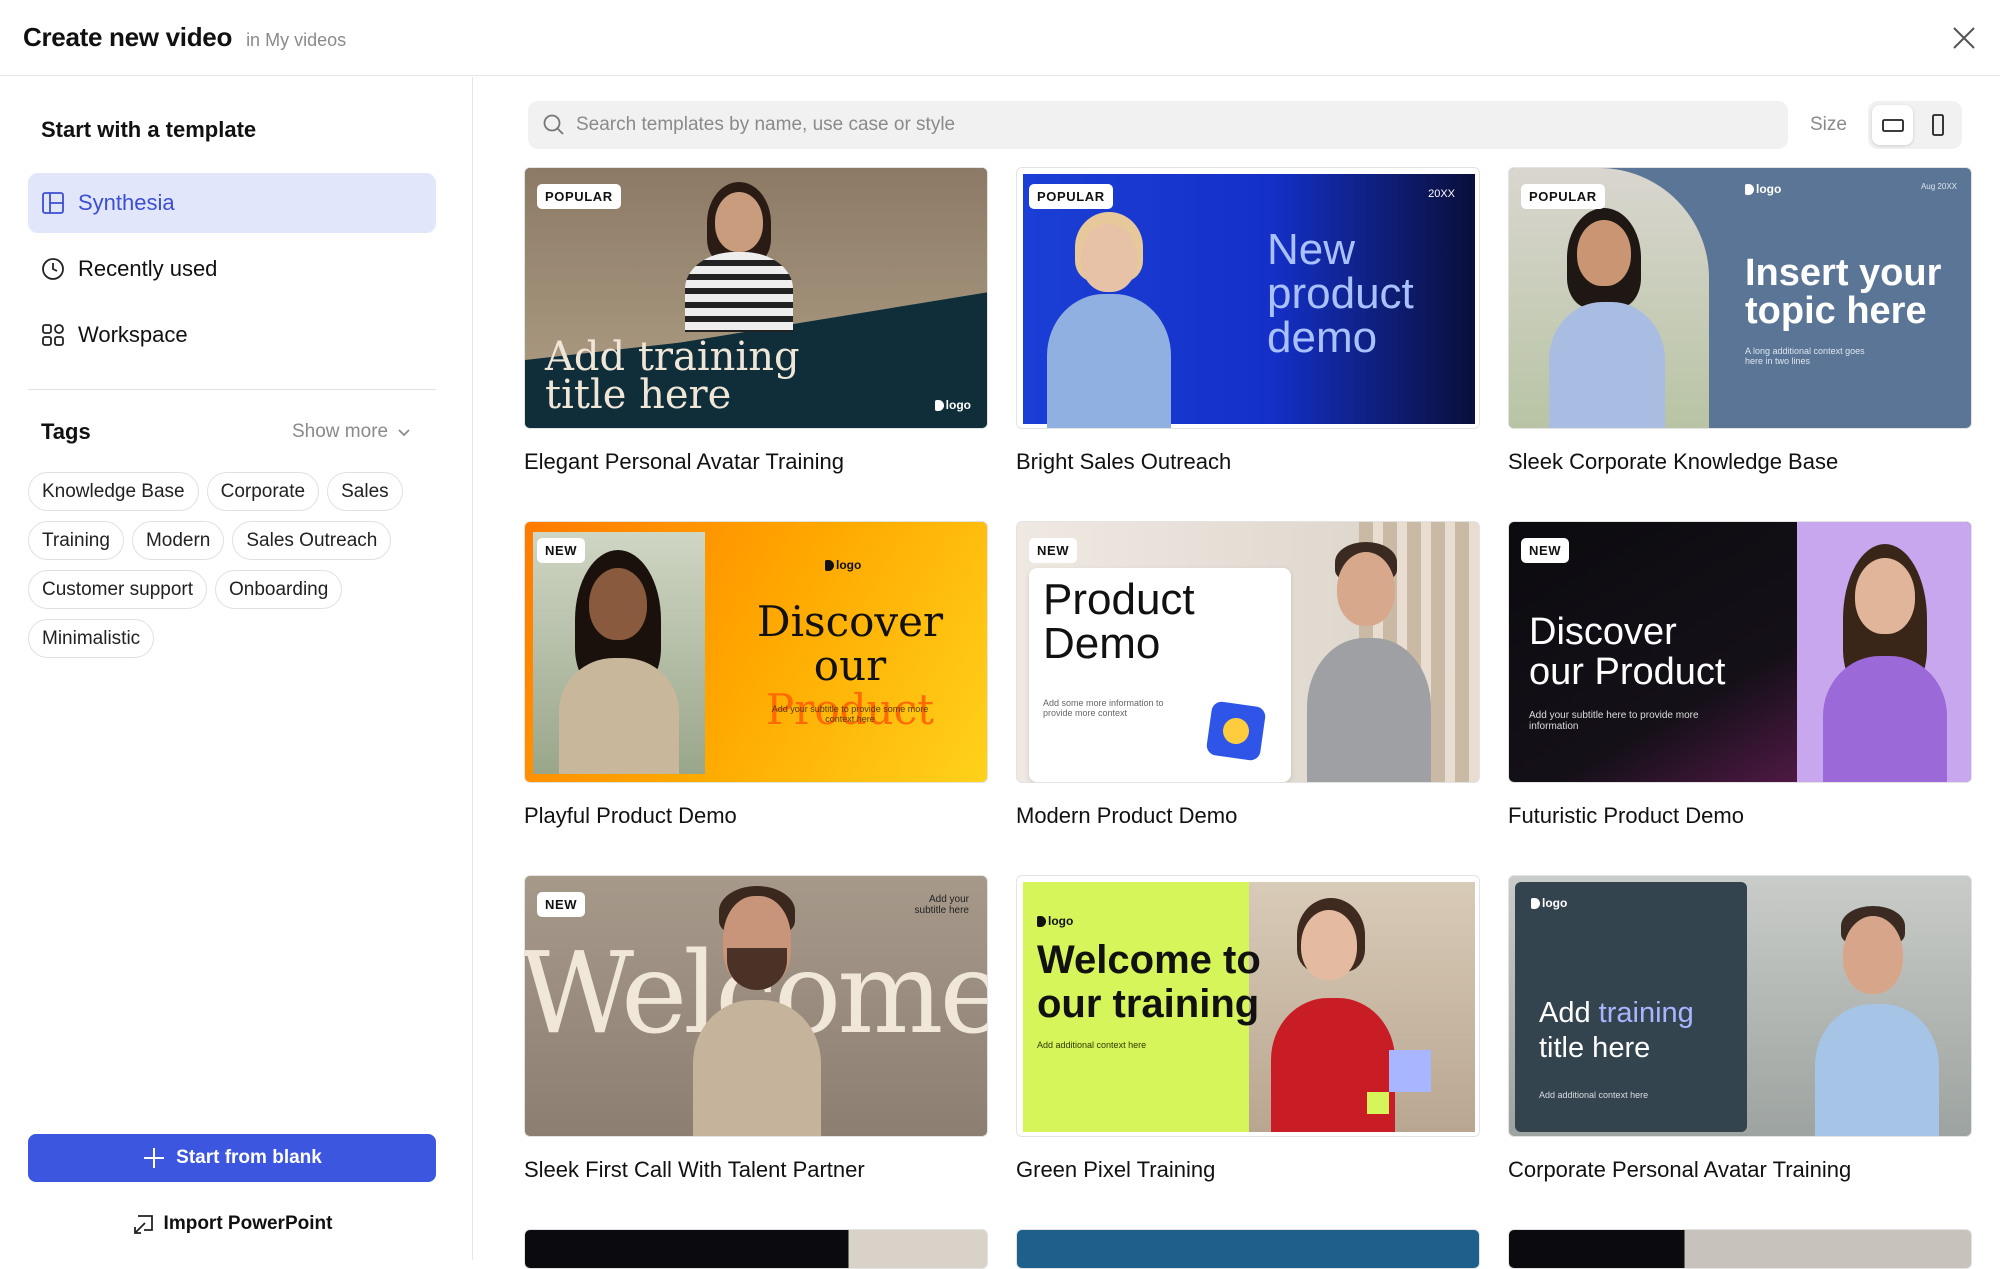 This screenshot has height=1269, width=2000. I want to click on size-label: Size, so click(1828, 124).